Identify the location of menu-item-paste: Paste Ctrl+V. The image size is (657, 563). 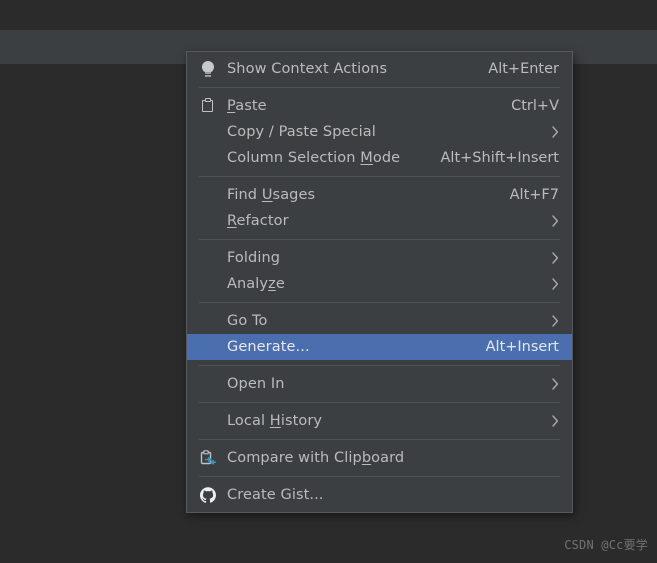
(379, 106).